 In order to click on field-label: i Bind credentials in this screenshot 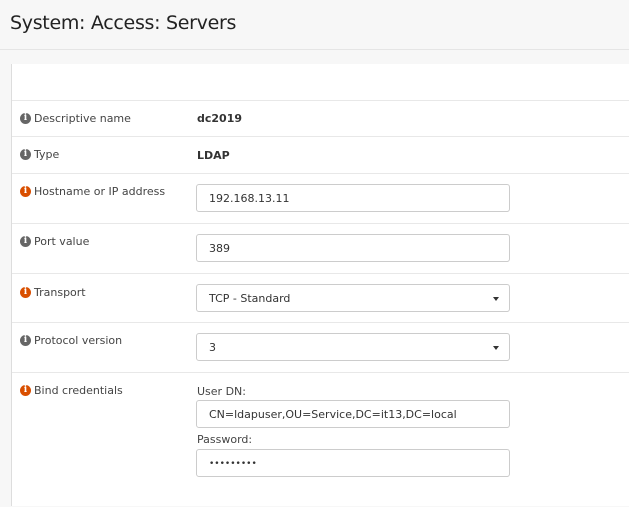, I will do `click(71, 390)`.